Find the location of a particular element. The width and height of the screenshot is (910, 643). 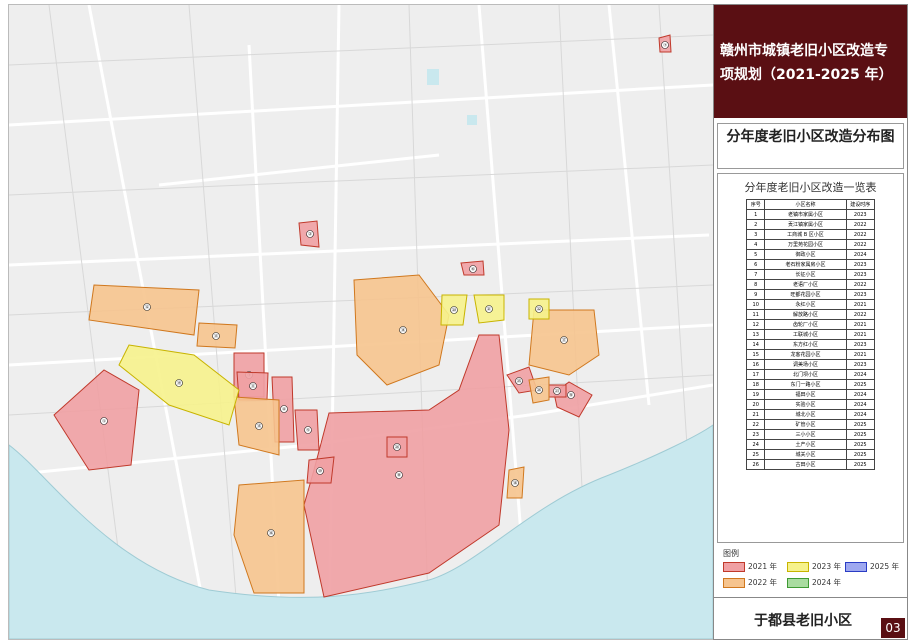

row-index: 6 is located at coordinates (755, 264).